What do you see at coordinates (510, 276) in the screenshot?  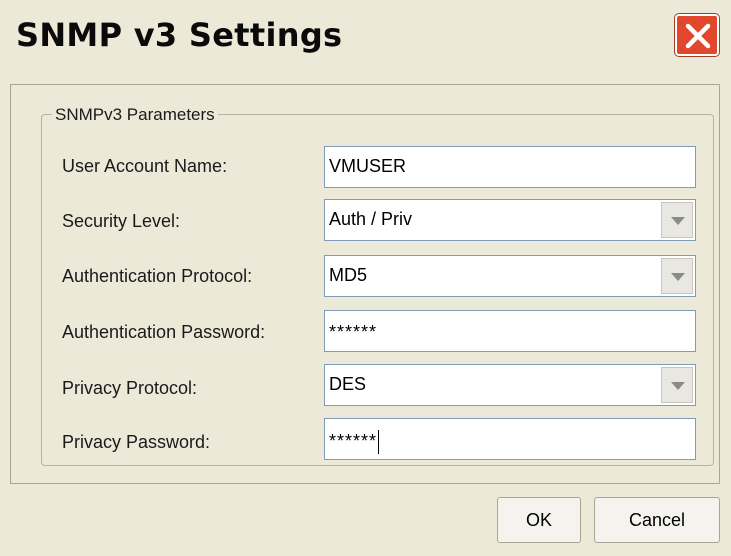 I see `authentication-protocol-select: MD5` at bounding box center [510, 276].